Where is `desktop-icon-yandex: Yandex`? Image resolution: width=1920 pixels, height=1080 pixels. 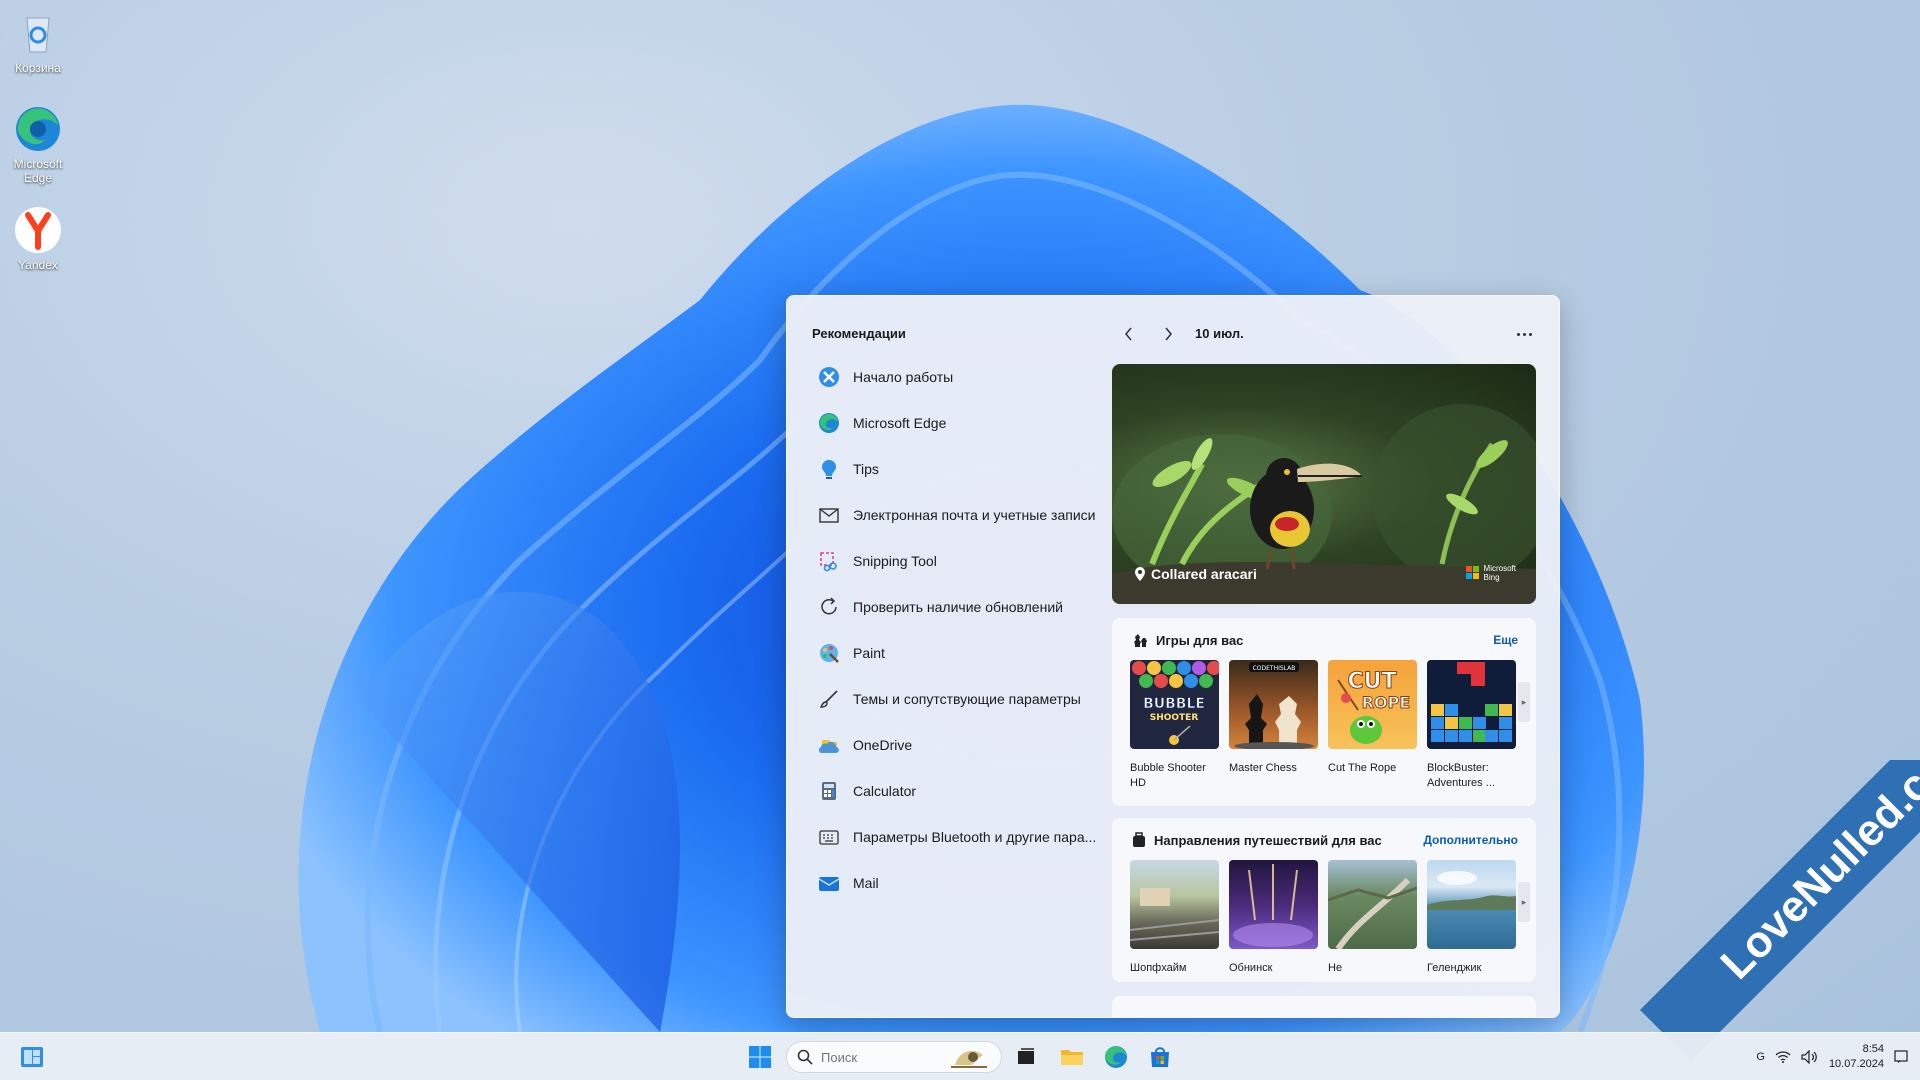
desktop-icon-yandex: Yandex is located at coordinates (38, 238).